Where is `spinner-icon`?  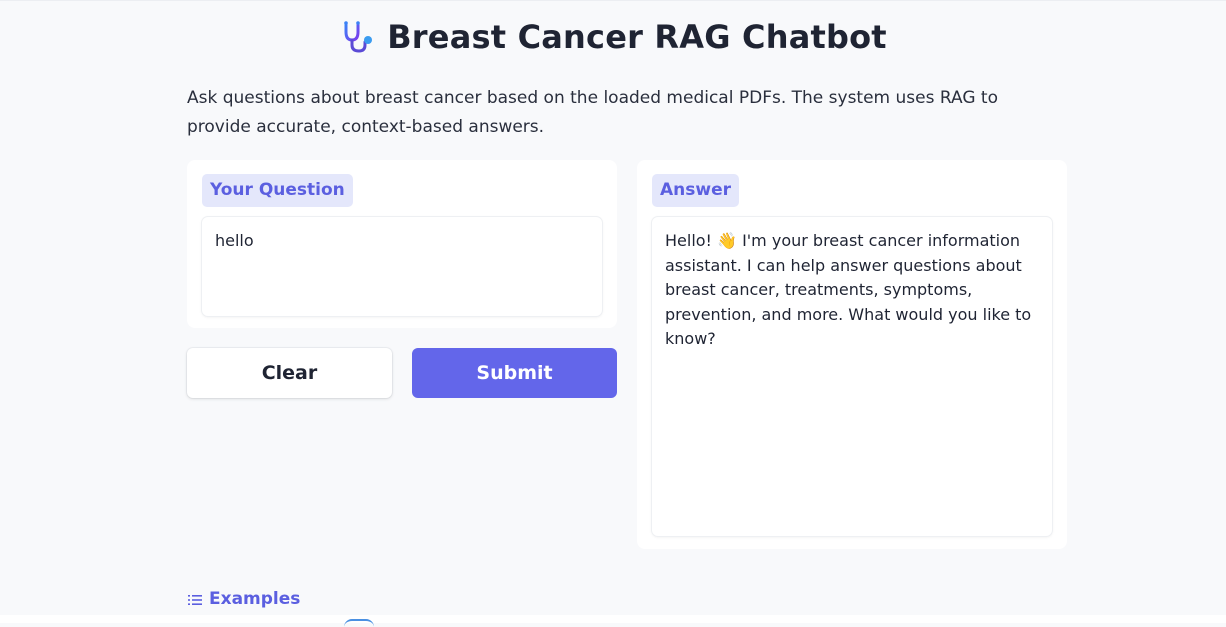
spinner-icon is located at coordinates (359, 623).